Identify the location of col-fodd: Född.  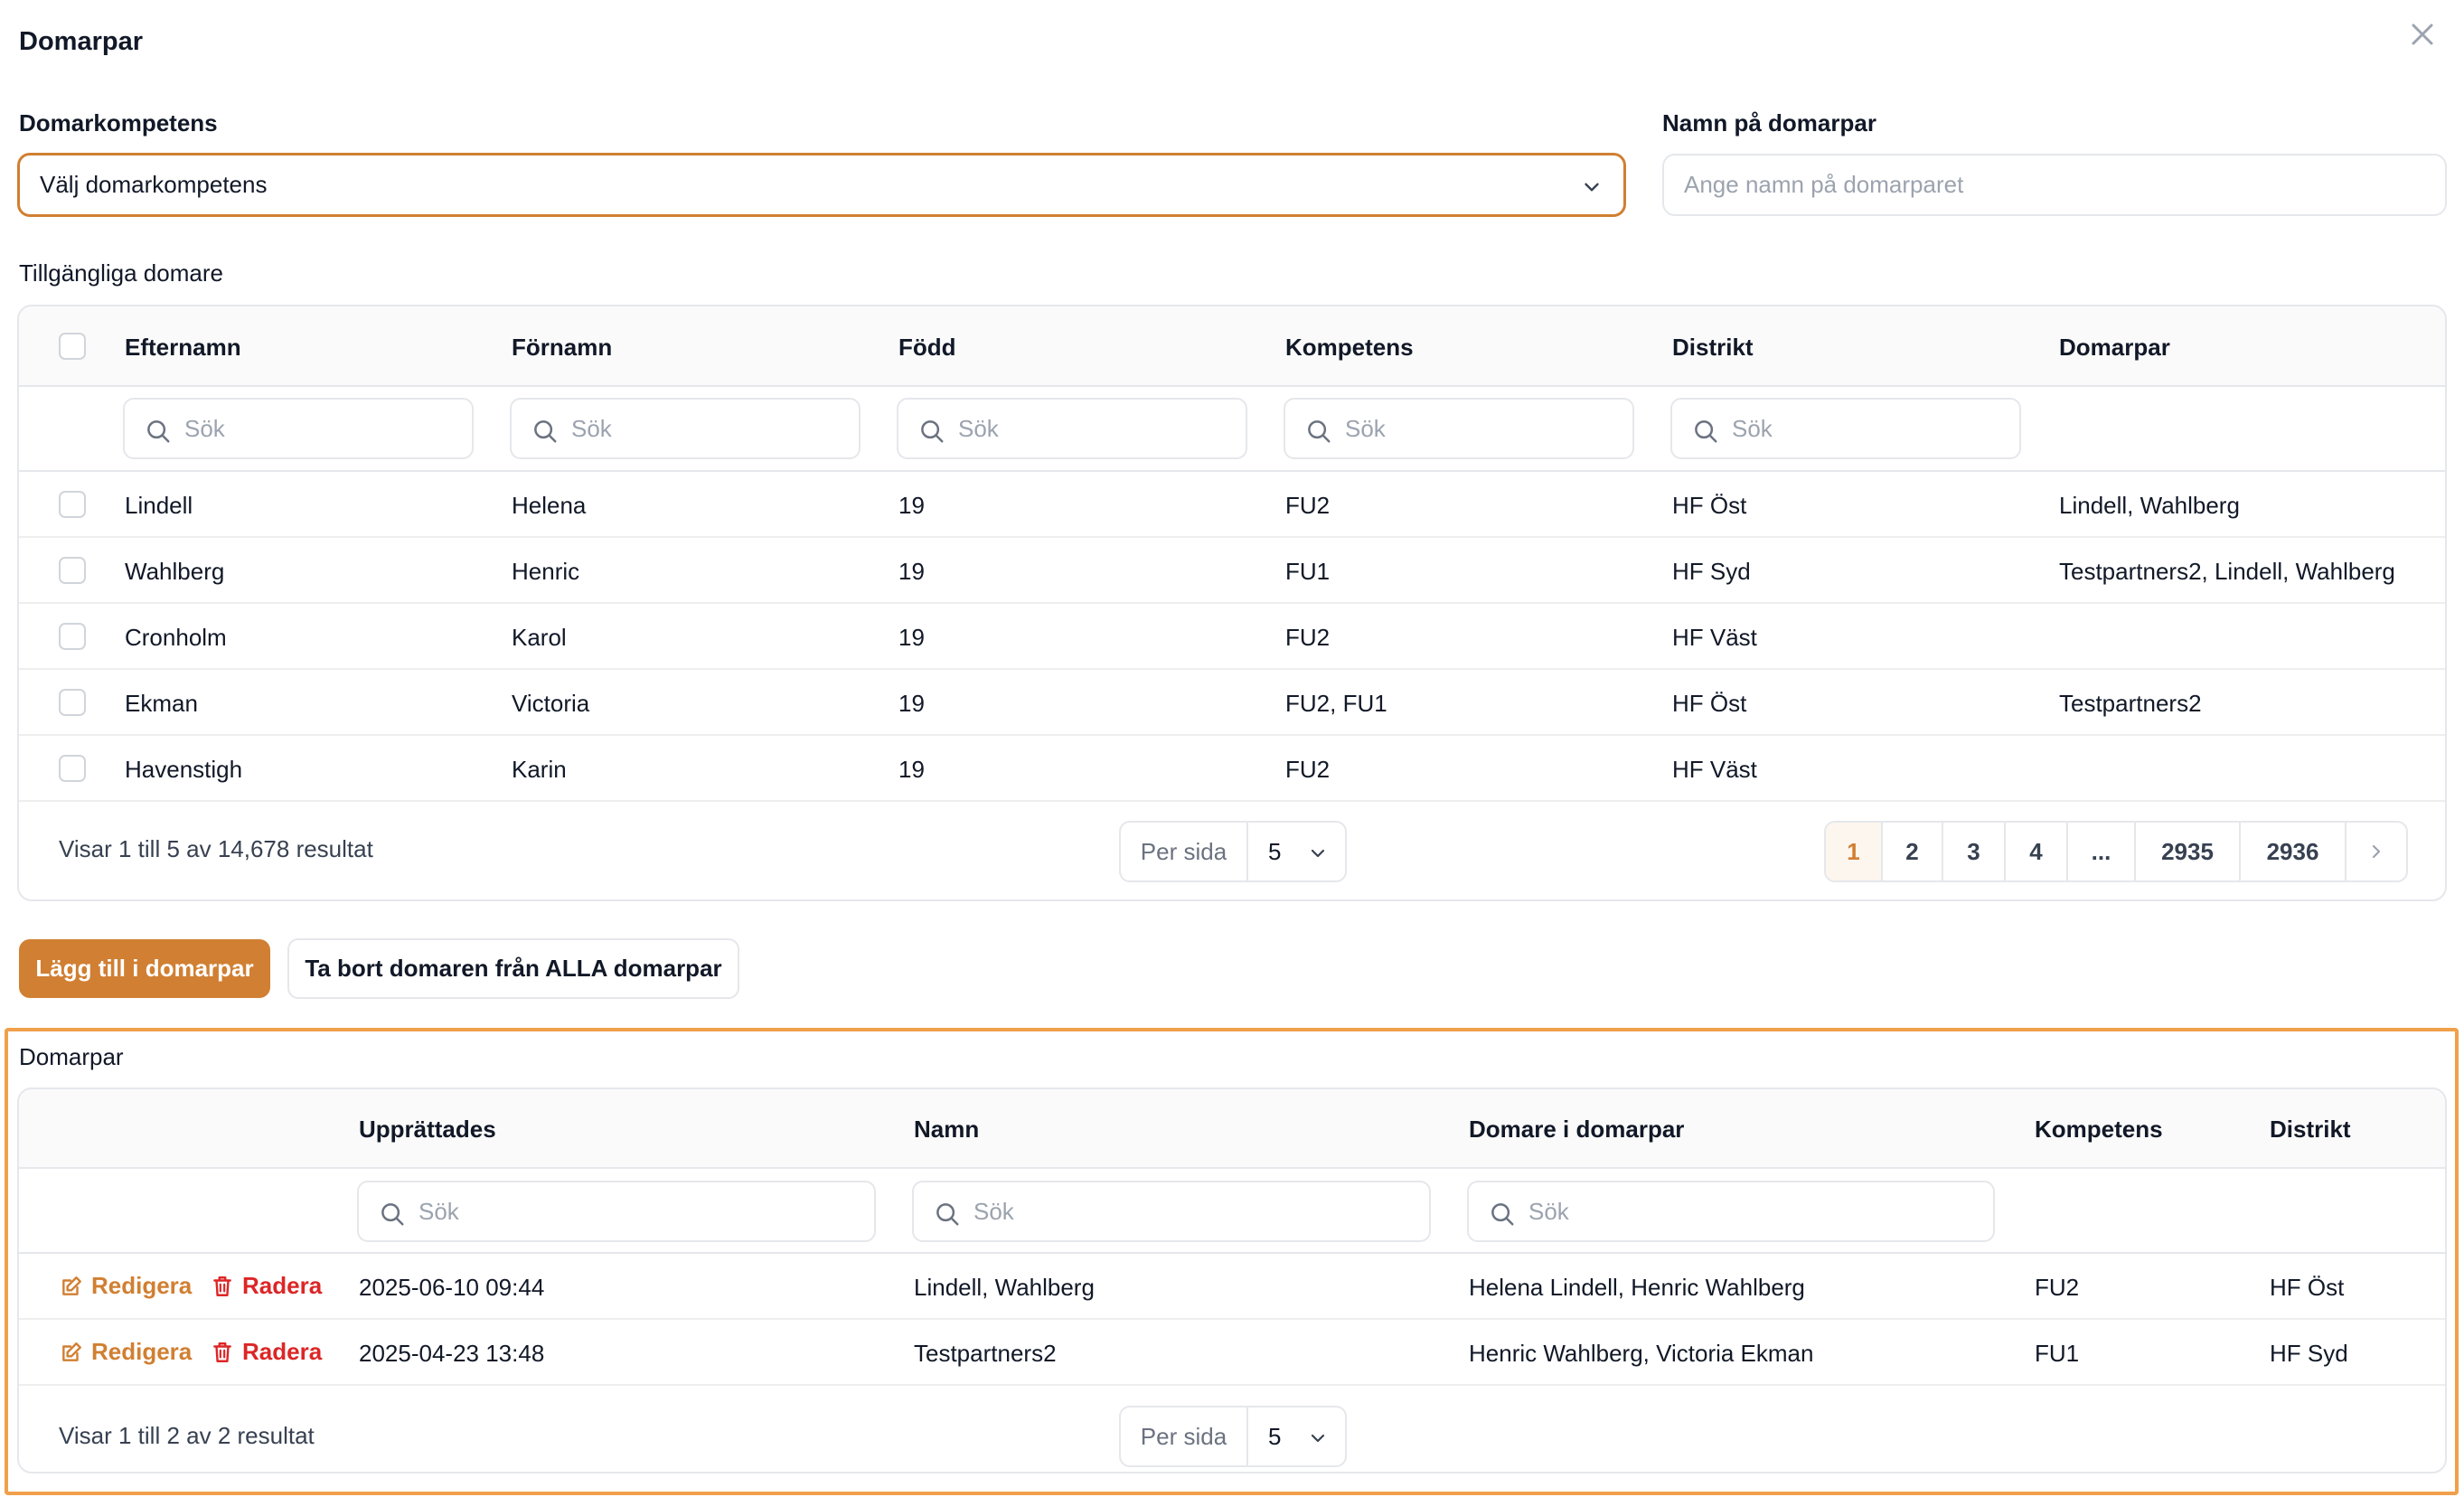
(927, 348).